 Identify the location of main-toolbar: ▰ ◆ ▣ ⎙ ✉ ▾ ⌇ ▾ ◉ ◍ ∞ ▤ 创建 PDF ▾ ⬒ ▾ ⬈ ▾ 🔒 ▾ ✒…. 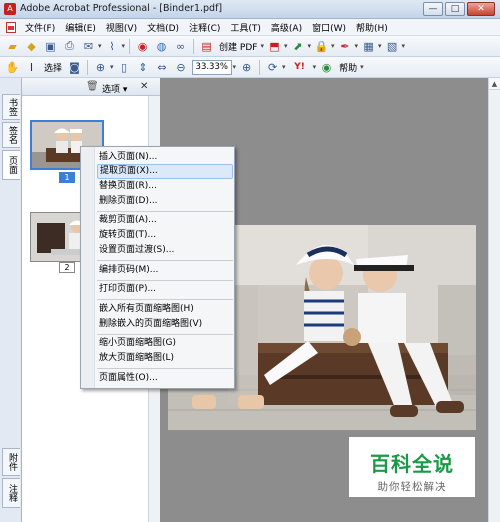
(250, 46).